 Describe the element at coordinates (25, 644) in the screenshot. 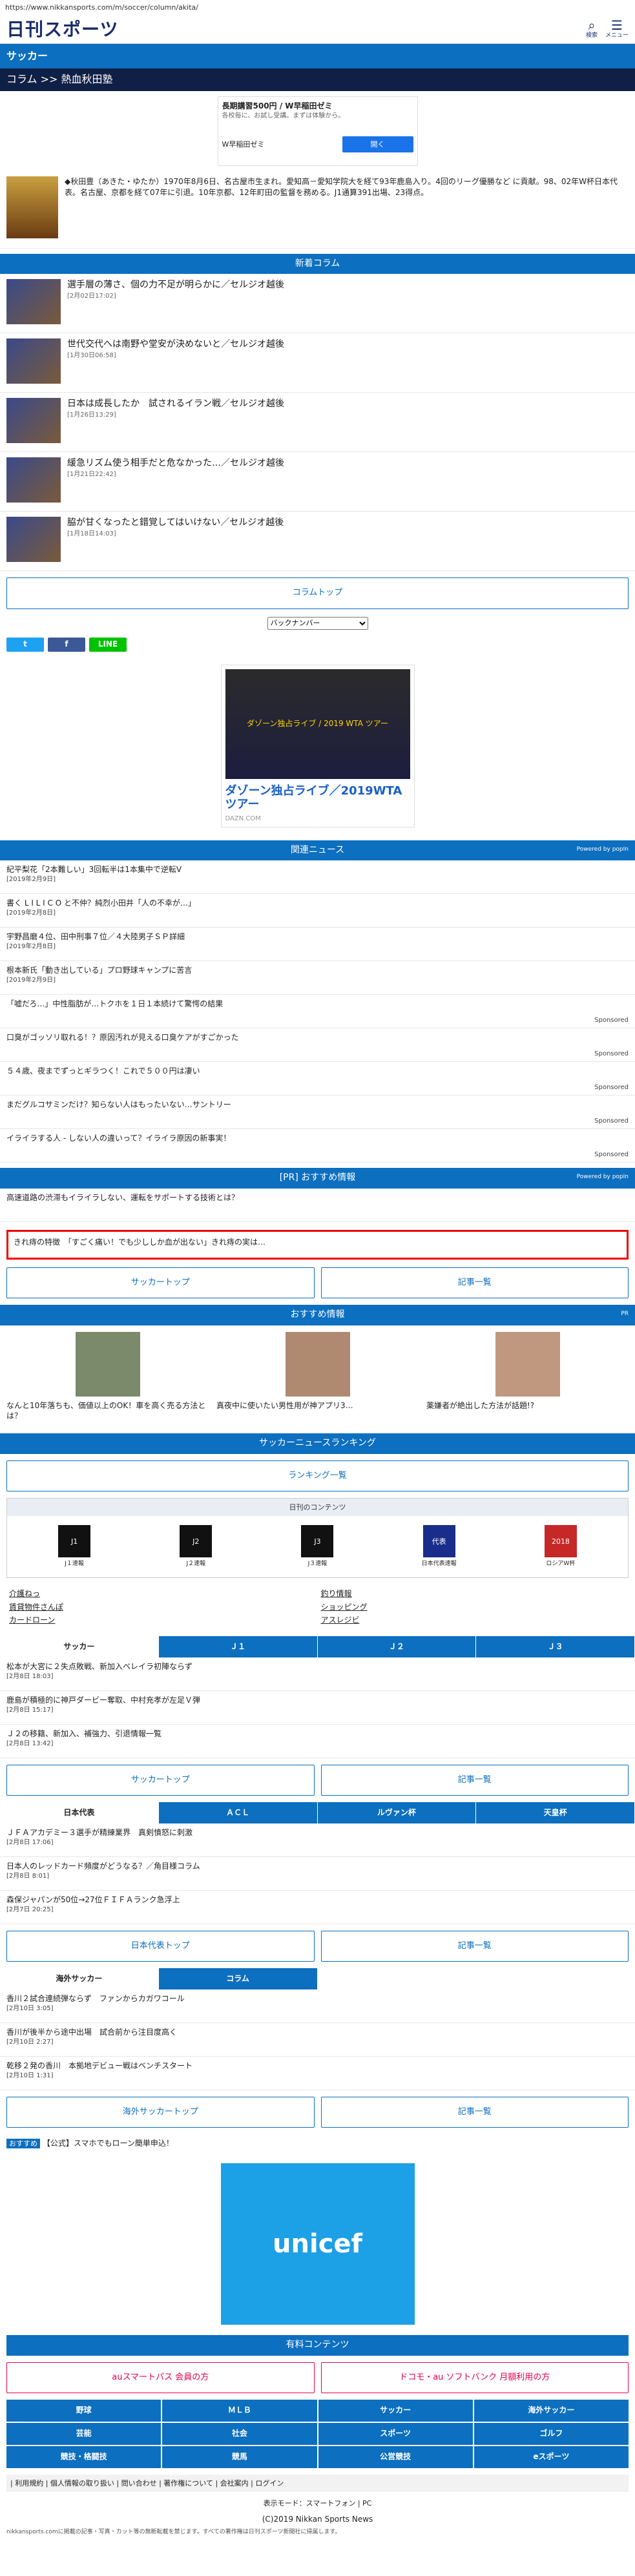

I see `twitter-share-button: t` at that location.